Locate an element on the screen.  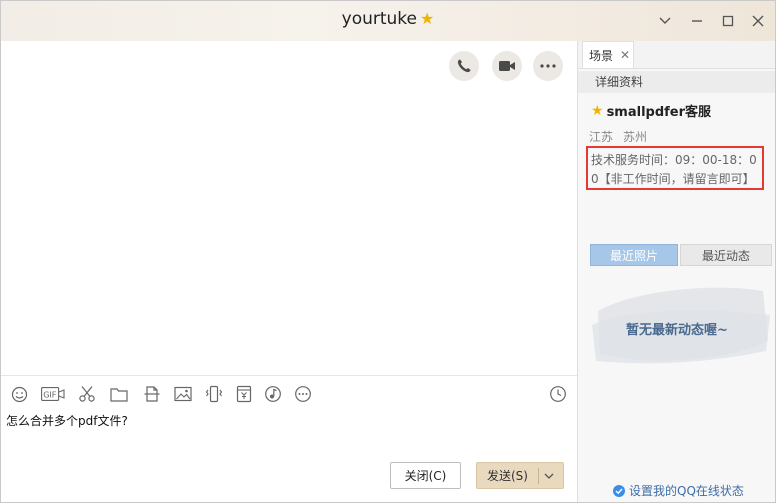
more-options-button is located at coordinates (548, 66).